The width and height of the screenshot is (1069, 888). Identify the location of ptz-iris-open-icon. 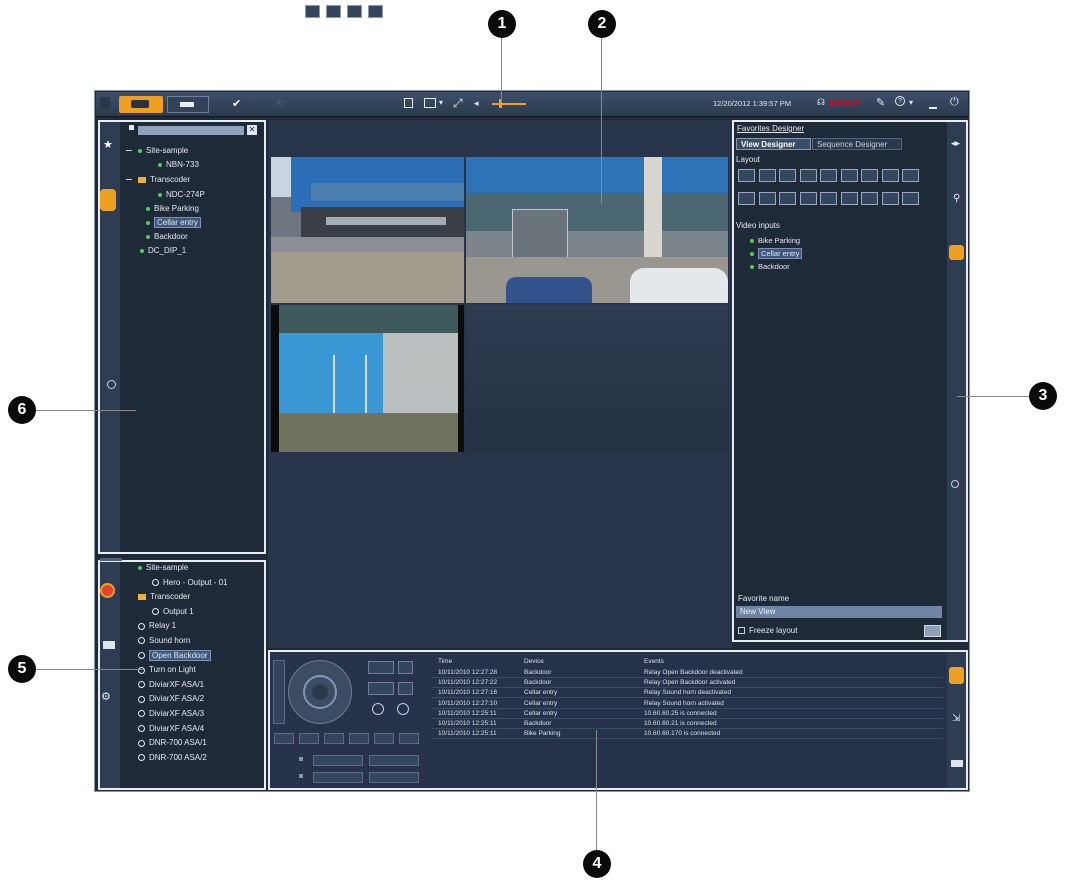
(378, 709).